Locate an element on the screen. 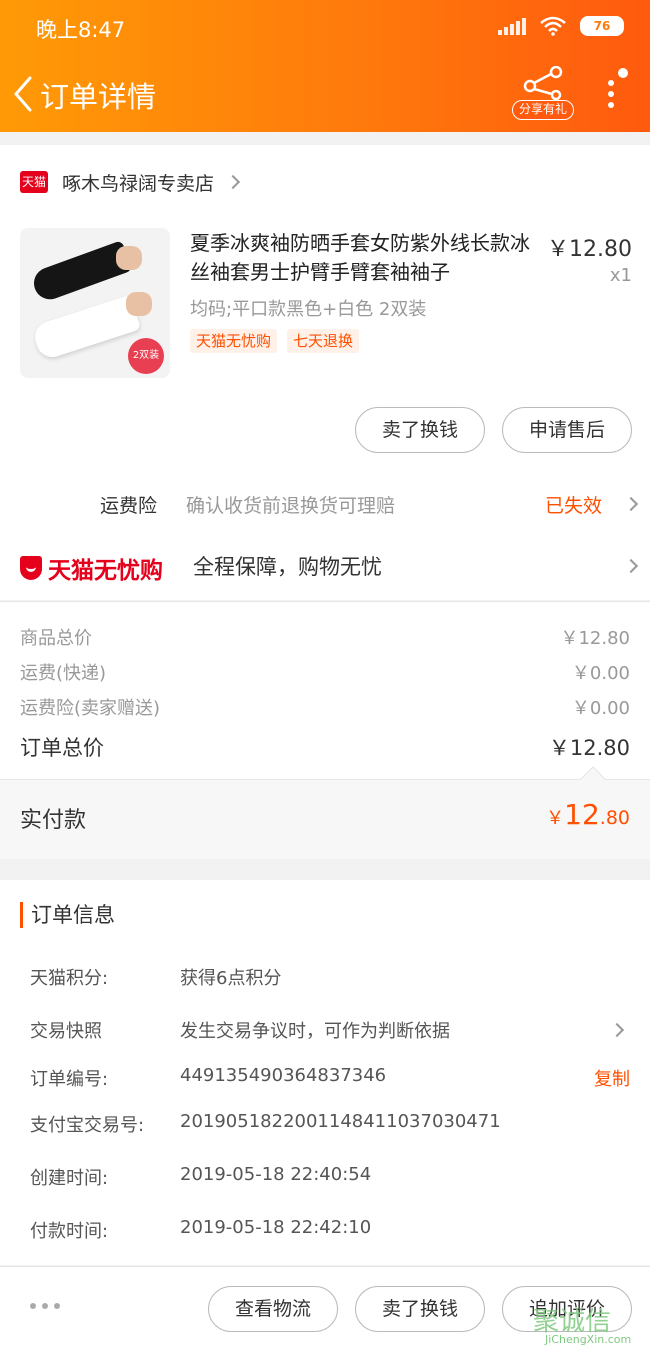 The image size is (650, 1350). sell-button-bottom: 卖了换钱 is located at coordinates (420, 1309).